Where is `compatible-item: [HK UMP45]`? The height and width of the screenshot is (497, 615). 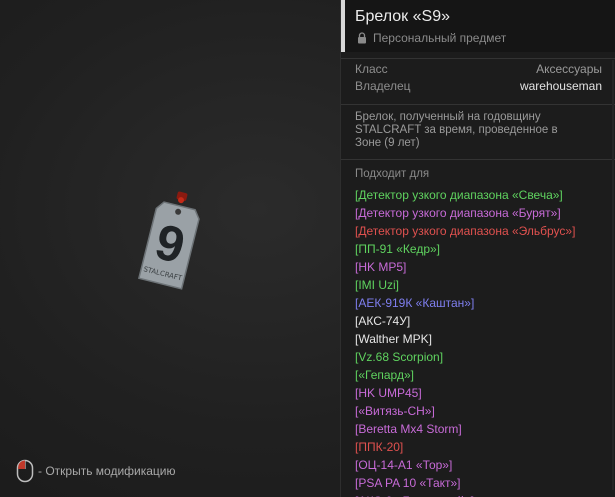
compatible-item: [HK UMP45] is located at coordinates (485, 393).